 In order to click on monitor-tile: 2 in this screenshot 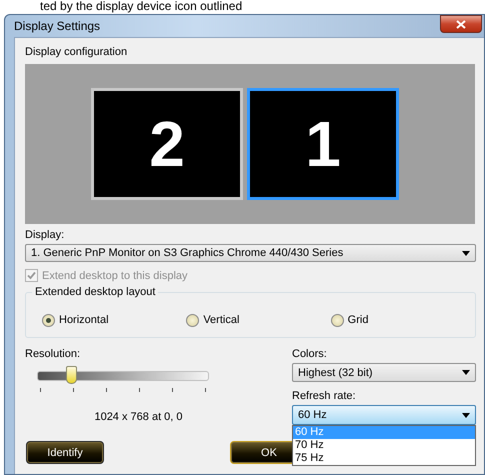, I will do `click(167, 144)`.